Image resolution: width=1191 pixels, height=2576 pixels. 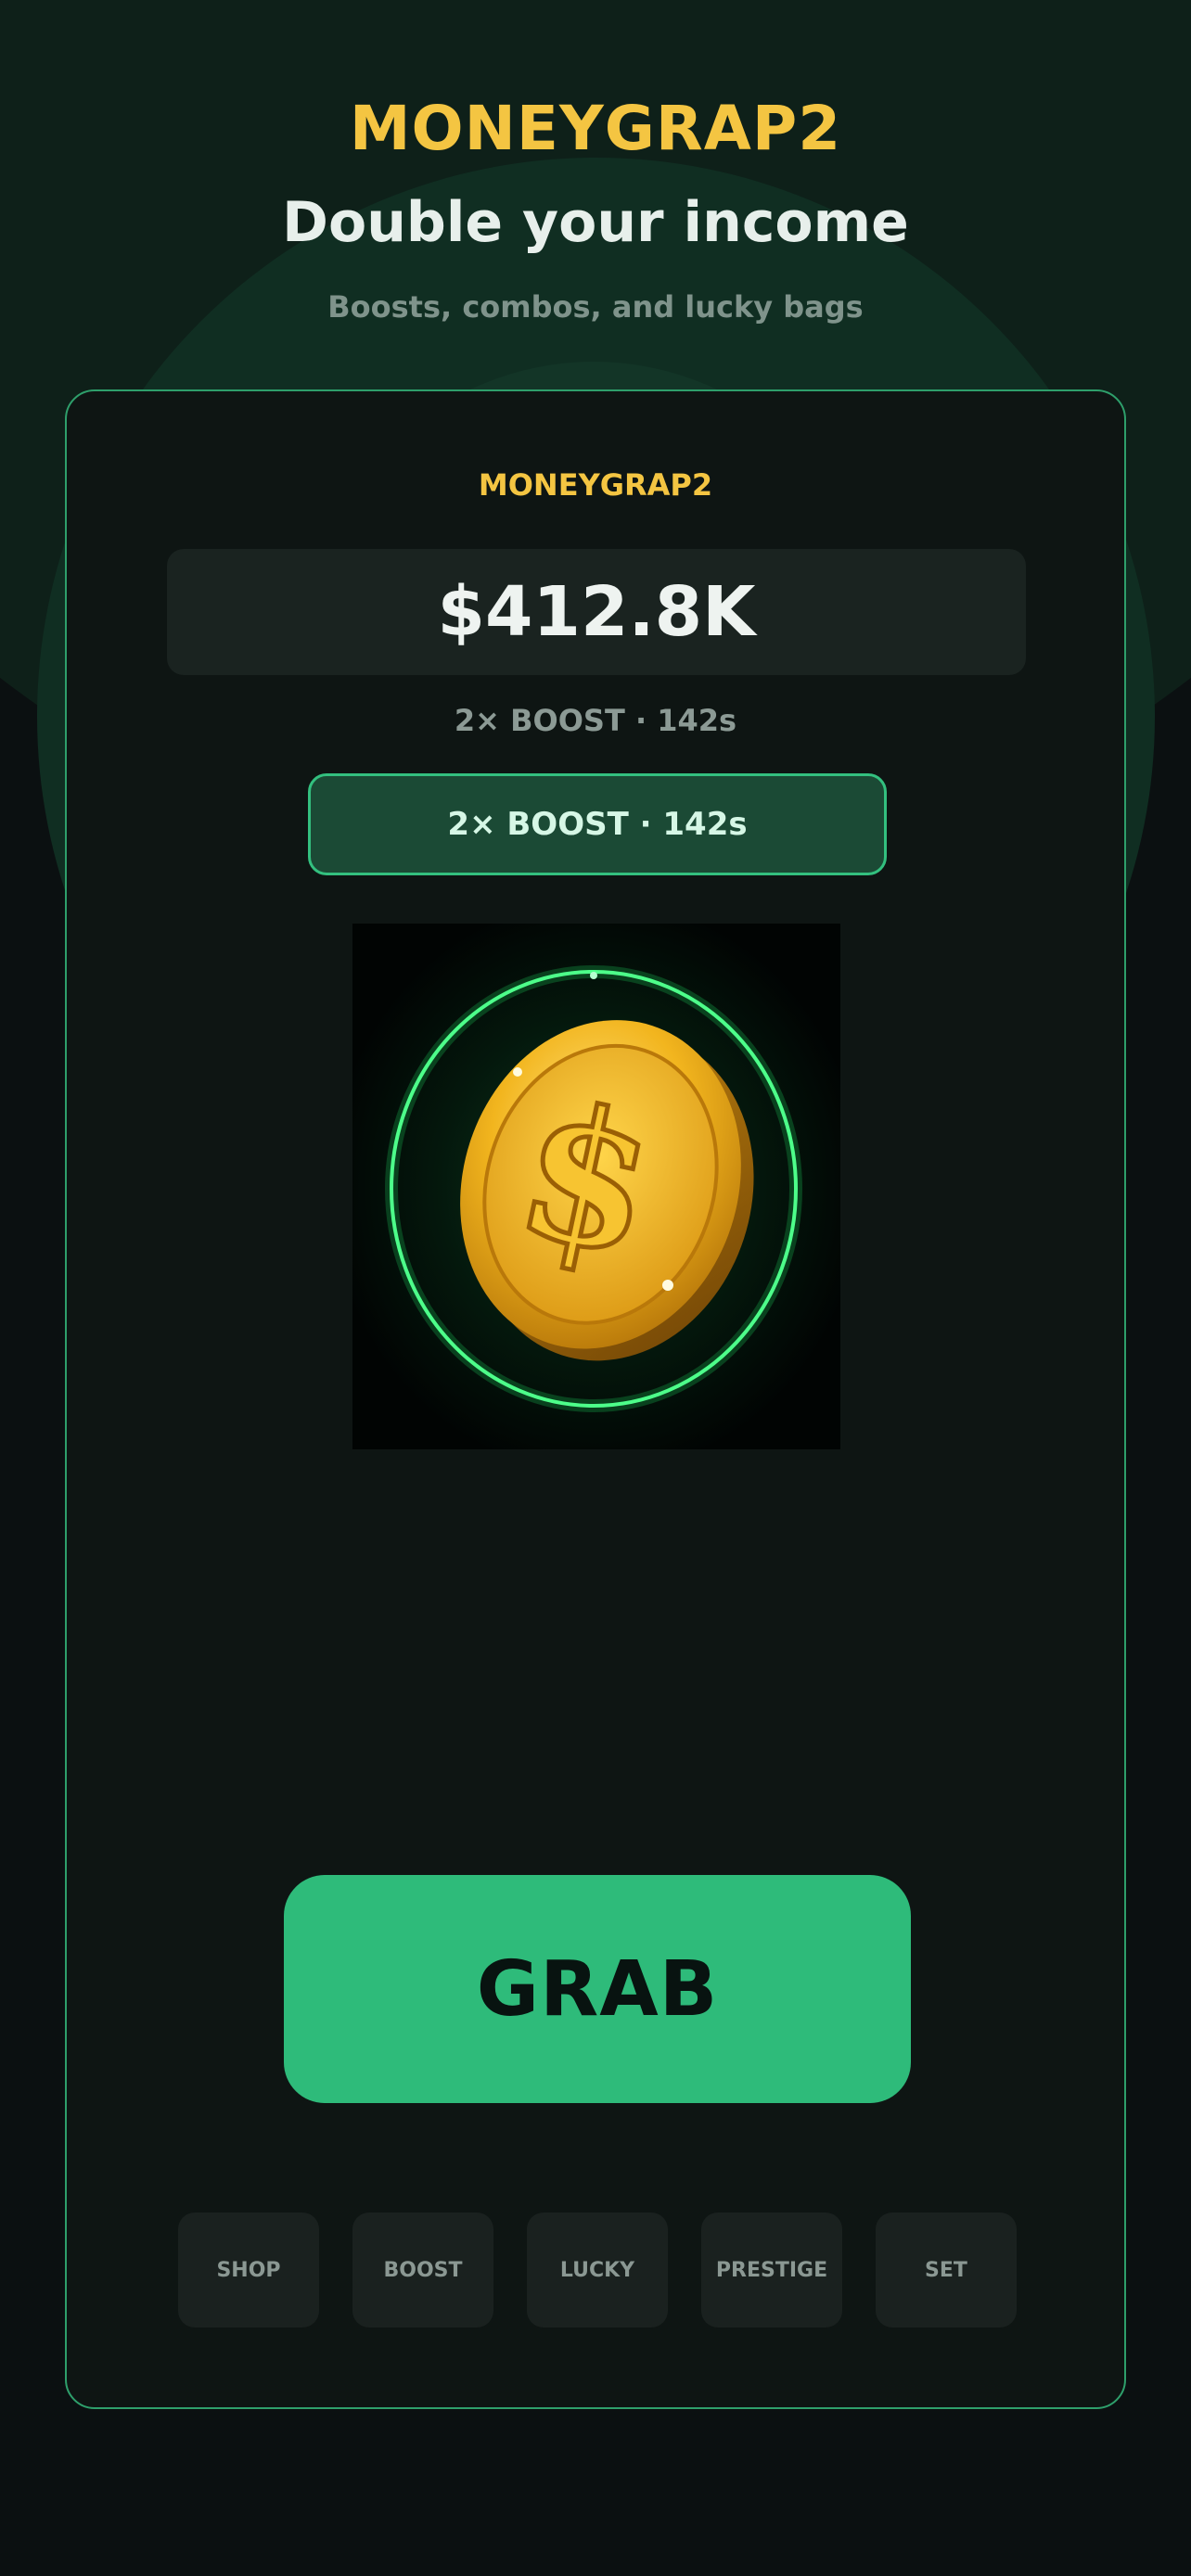 What do you see at coordinates (248, 2270) in the screenshot?
I see `nav-shop-button: SHOP` at bounding box center [248, 2270].